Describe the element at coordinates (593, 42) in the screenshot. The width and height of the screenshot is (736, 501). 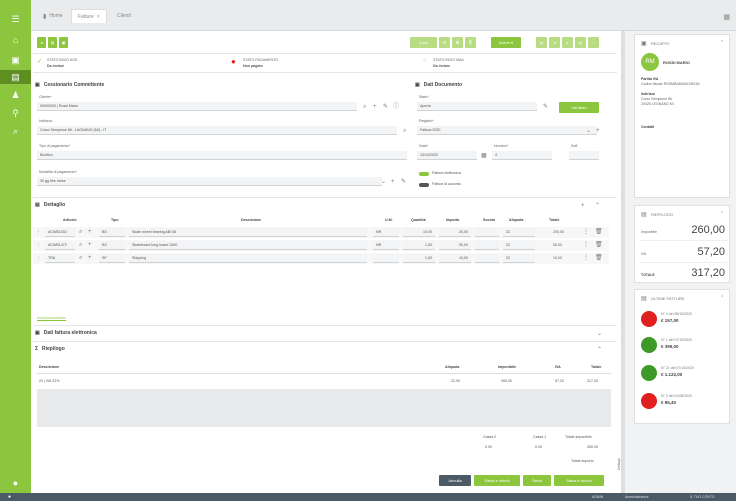
I see `more-button: ⋯` at that location.